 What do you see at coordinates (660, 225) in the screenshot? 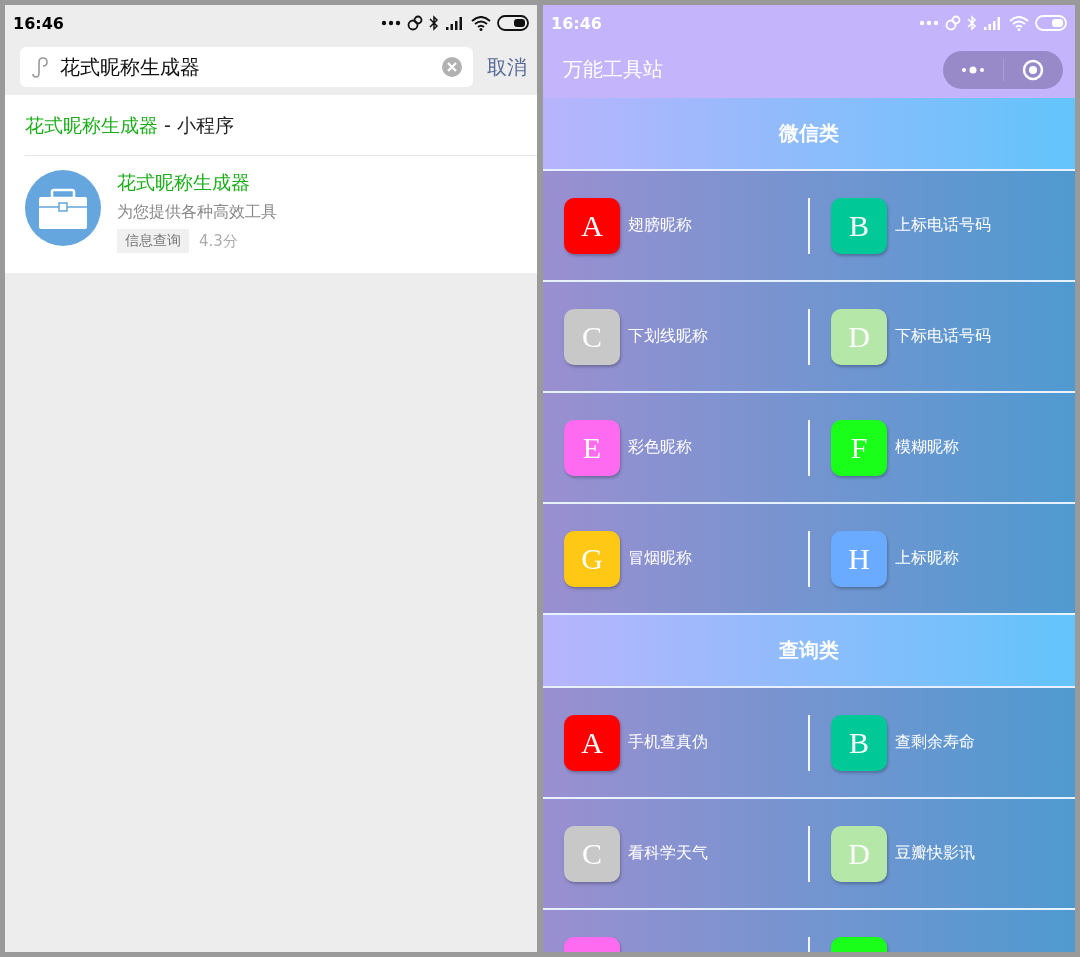
I see `tool-label: 翅膀昵称` at bounding box center [660, 225].